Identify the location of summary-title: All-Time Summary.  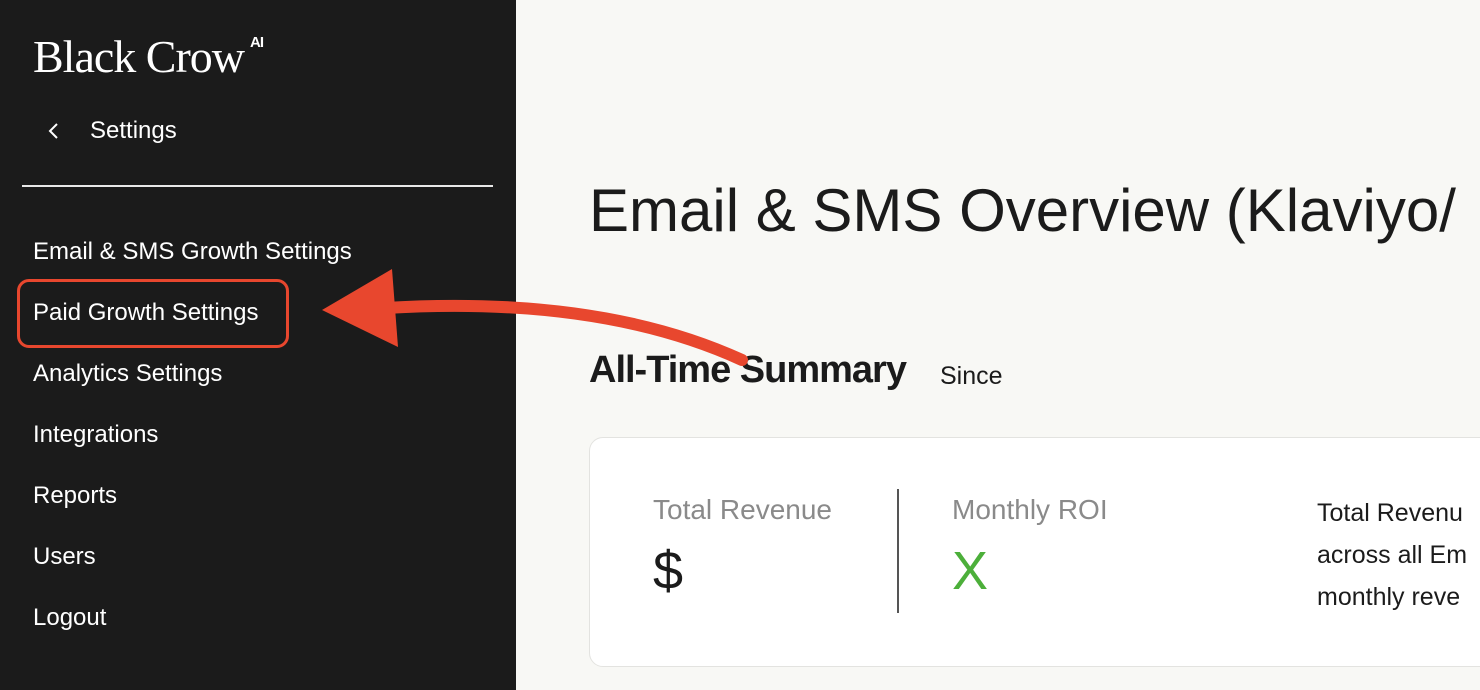
(748, 370).